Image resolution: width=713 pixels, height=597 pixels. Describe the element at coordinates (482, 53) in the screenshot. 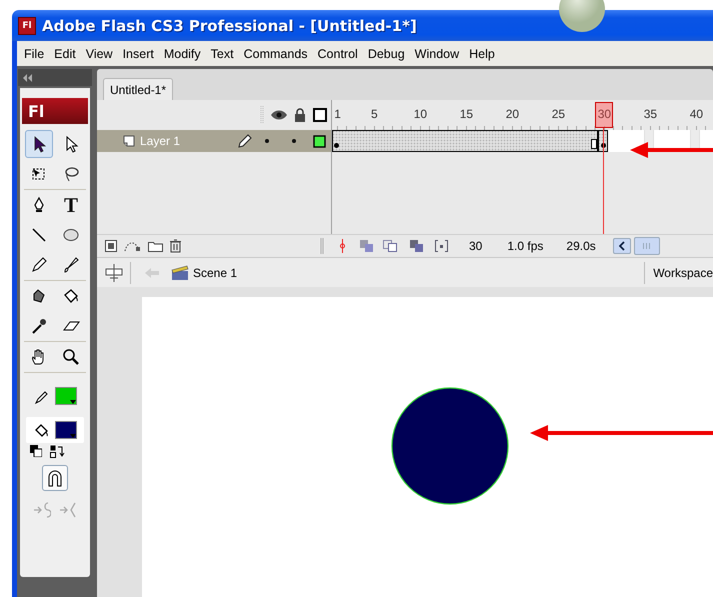

I see `menu-item: Help` at that location.